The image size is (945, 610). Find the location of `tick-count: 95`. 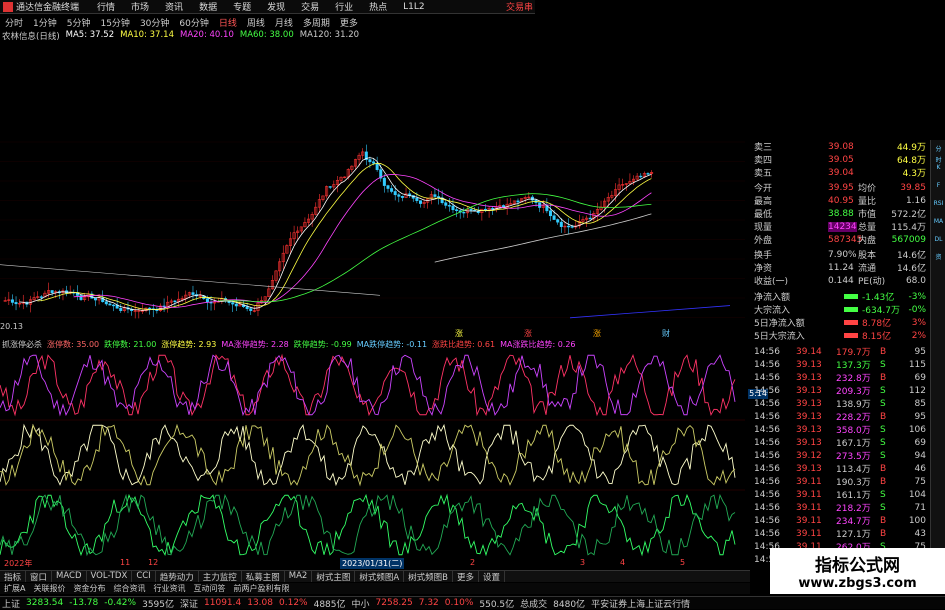

tick-count: 95 is located at coordinates (920, 416).